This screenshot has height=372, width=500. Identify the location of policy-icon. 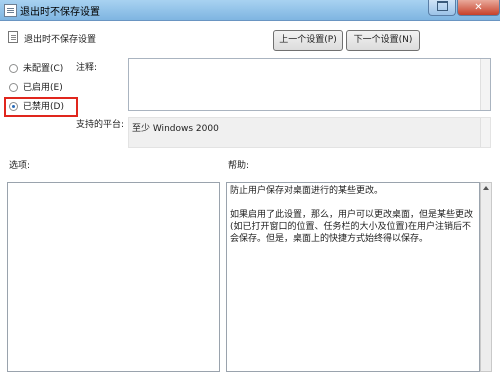
(10, 10).